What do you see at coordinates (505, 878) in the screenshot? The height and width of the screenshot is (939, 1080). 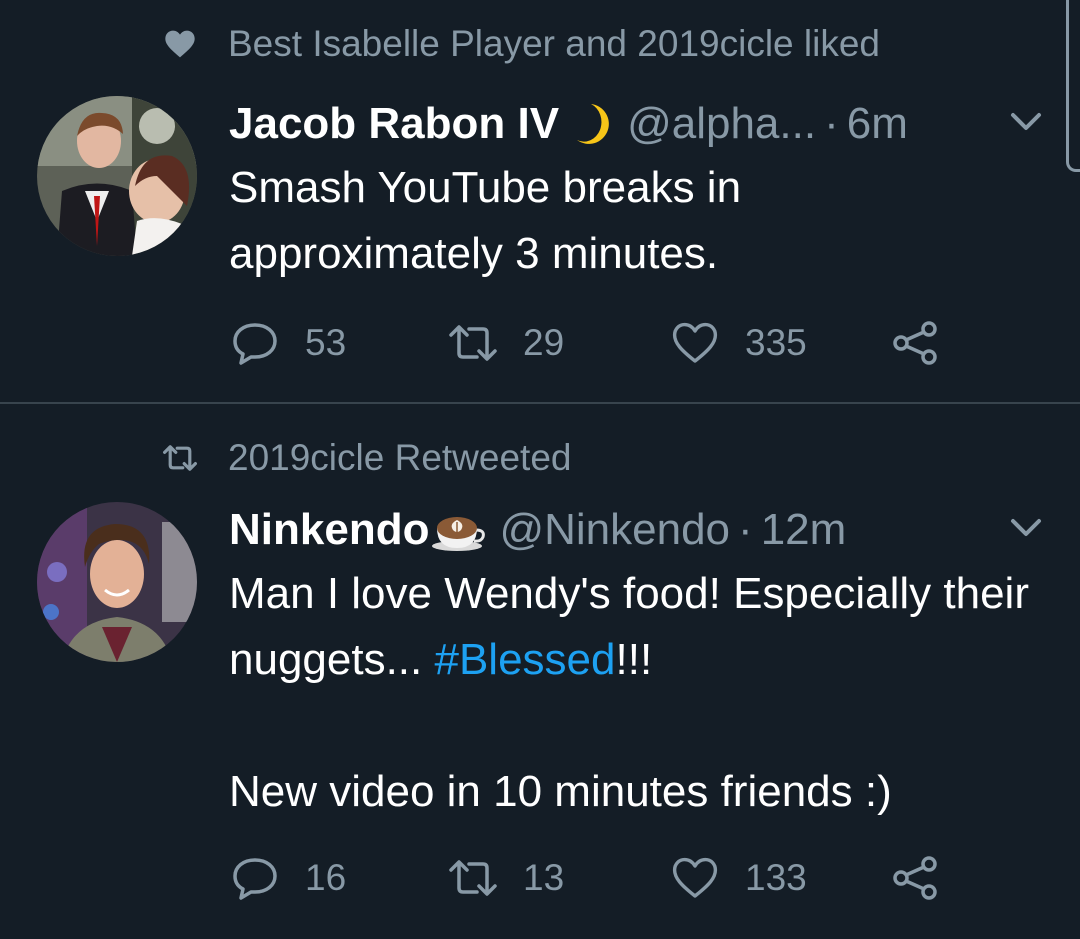 I see `retweet-button: 13` at bounding box center [505, 878].